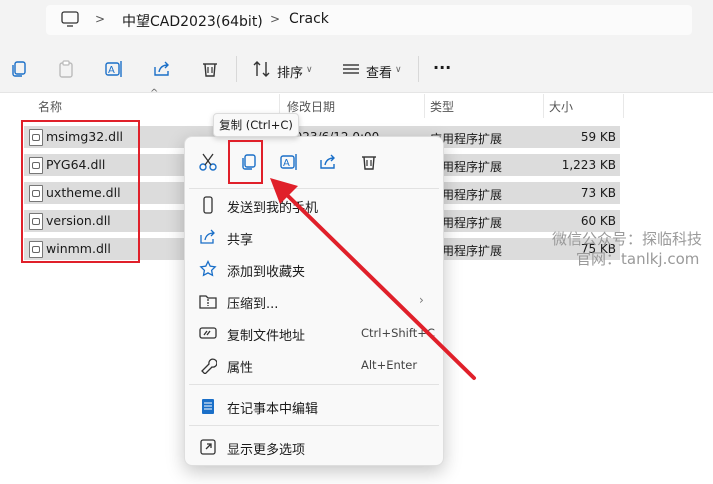  What do you see at coordinates (373, 279) in the screenshot?
I see `annotation-arrow-icon` at bounding box center [373, 279].